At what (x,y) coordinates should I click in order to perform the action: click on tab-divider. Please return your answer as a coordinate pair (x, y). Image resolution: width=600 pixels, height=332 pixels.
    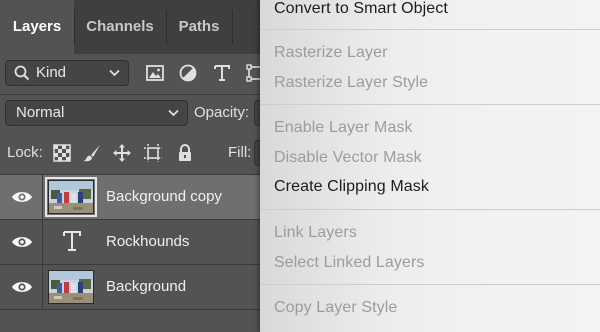
    Looking at the image, I should click on (232, 27).